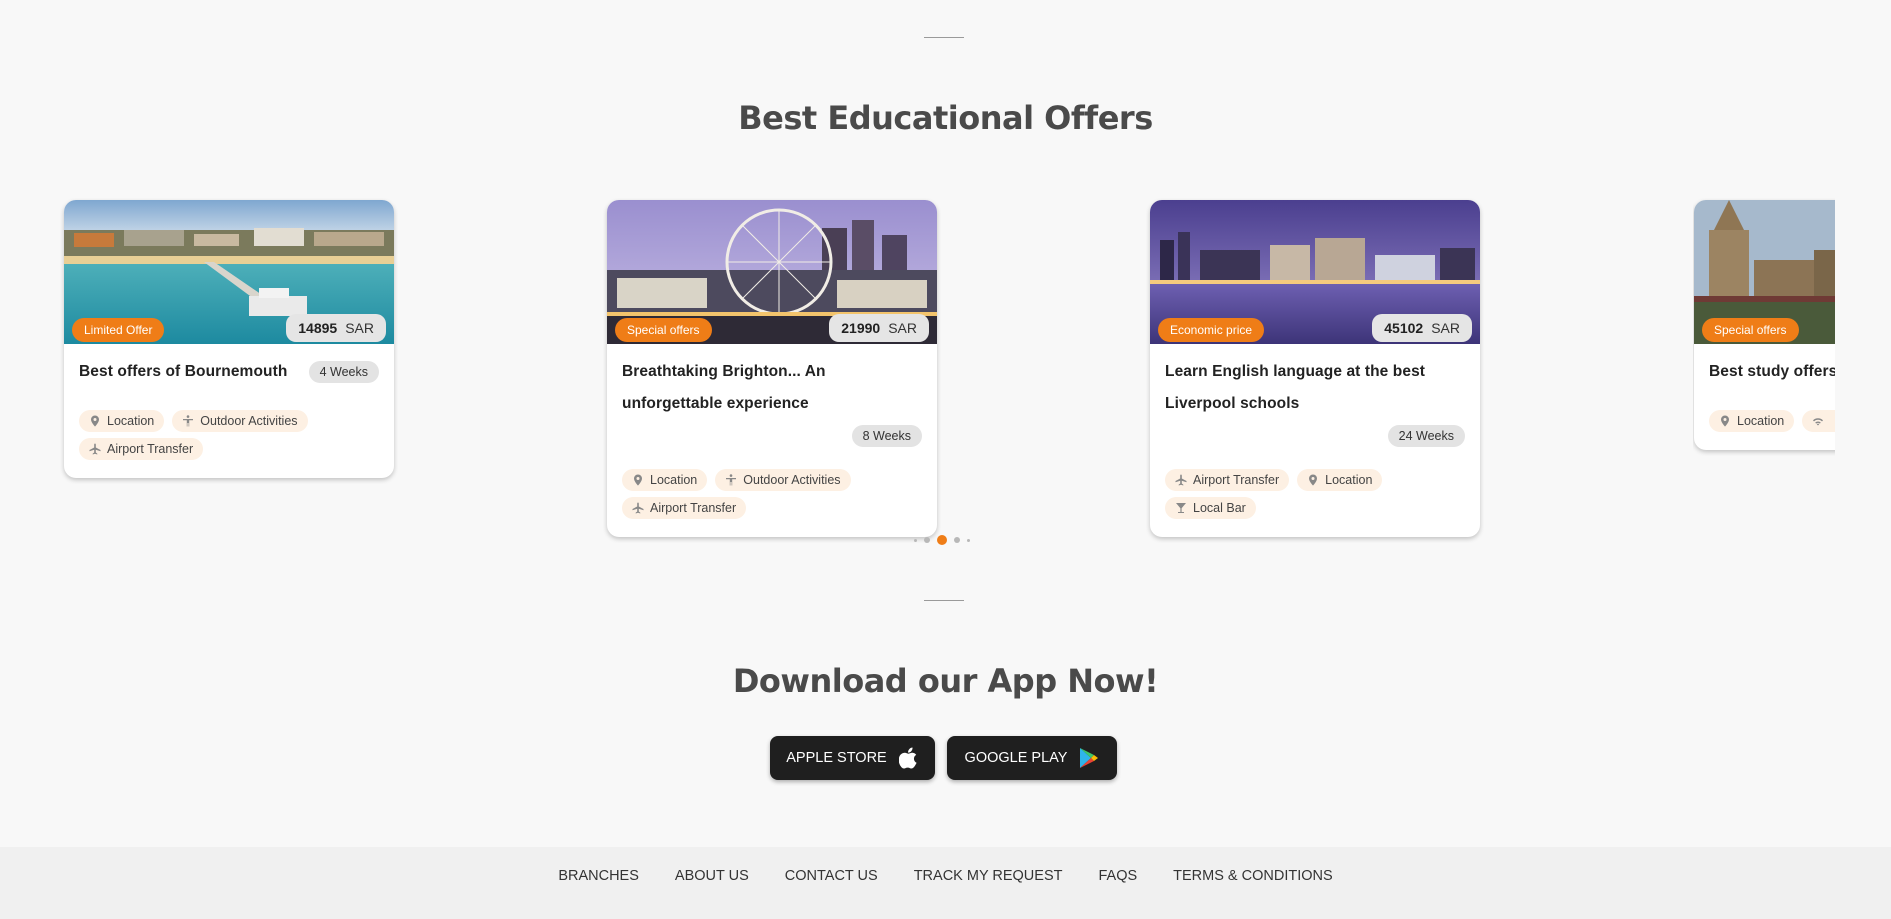 This screenshot has width=1891, height=919. Describe the element at coordinates (1426, 436) in the screenshot. I see `duration-badge: 24 Weeks` at that location.